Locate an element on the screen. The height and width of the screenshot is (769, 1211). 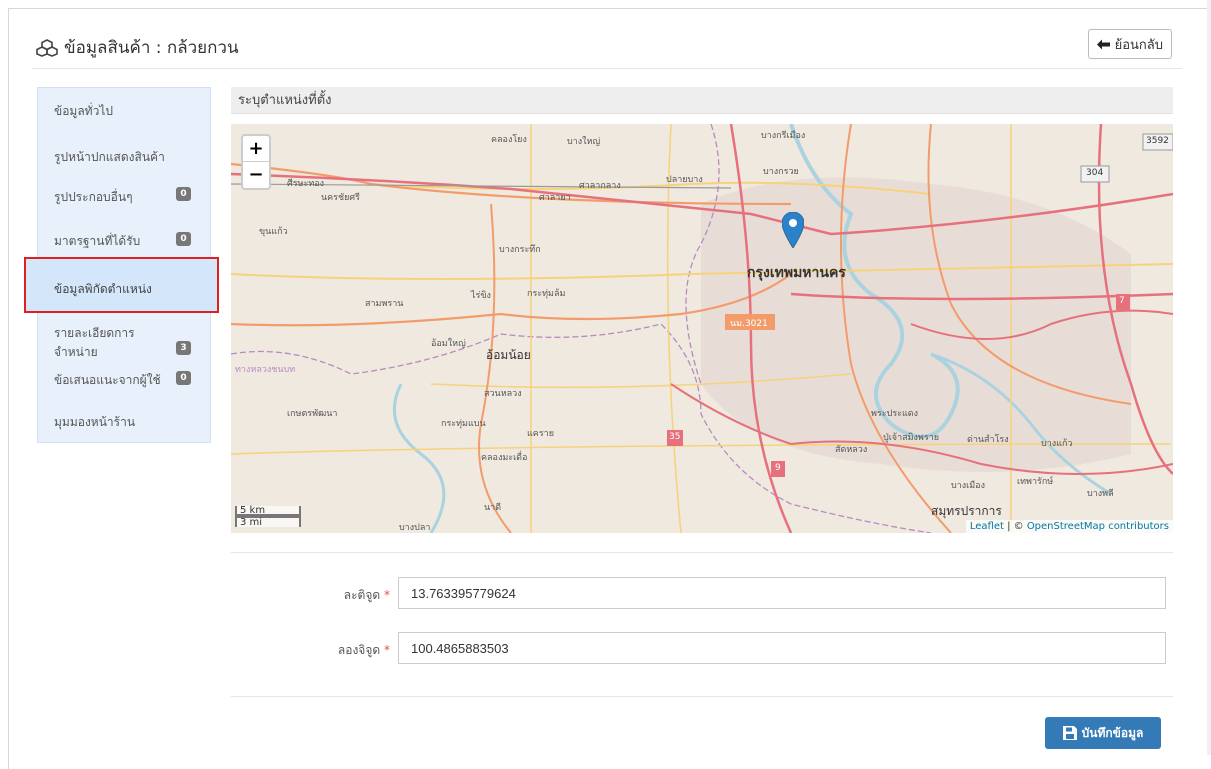
map-place-label: กระทุ่มแบน is located at coordinates (463, 424).